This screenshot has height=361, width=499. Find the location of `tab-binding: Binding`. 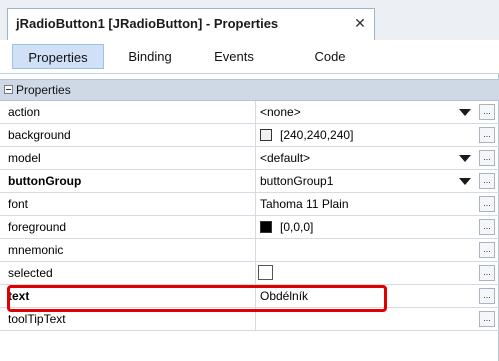

tab-binding: Binding is located at coordinates (150, 56).